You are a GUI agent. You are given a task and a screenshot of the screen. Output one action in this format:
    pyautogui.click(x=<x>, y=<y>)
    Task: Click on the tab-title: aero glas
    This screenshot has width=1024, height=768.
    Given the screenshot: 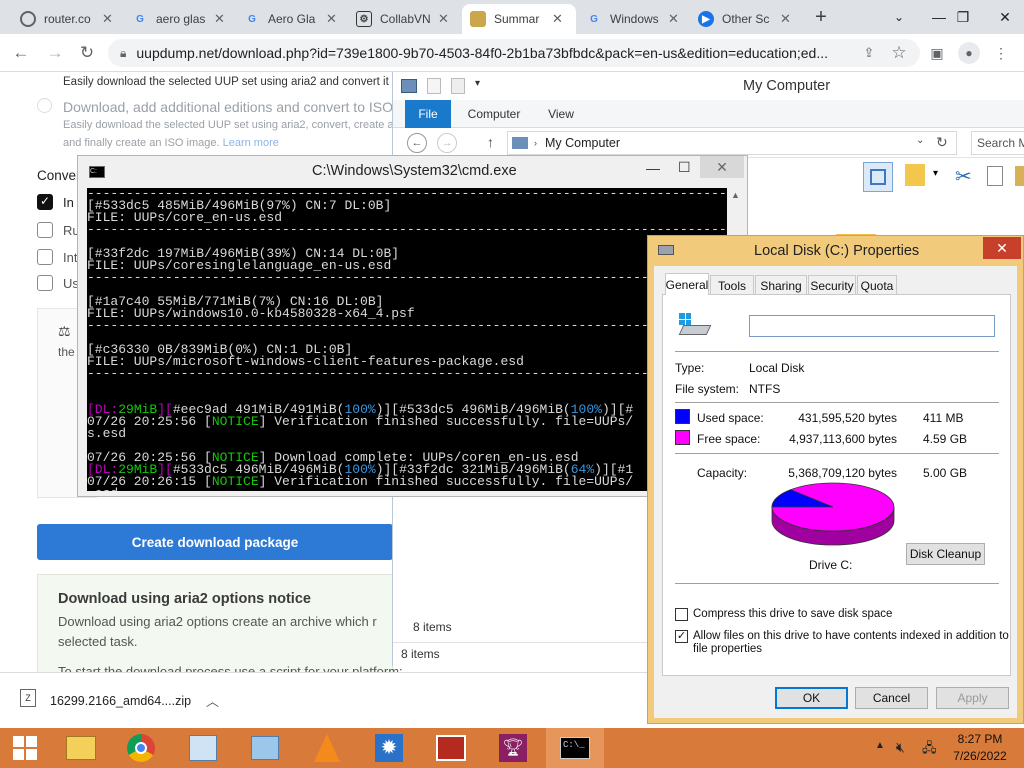 What is the action you would take?
    pyautogui.click(x=181, y=19)
    